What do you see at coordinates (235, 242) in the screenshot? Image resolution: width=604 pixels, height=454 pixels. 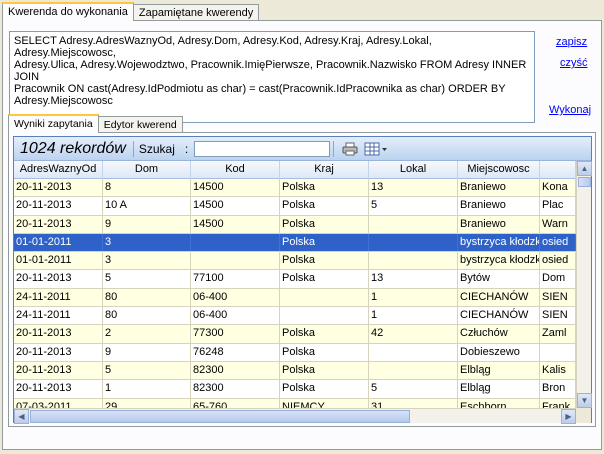 I see `cell-kod` at bounding box center [235, 242].